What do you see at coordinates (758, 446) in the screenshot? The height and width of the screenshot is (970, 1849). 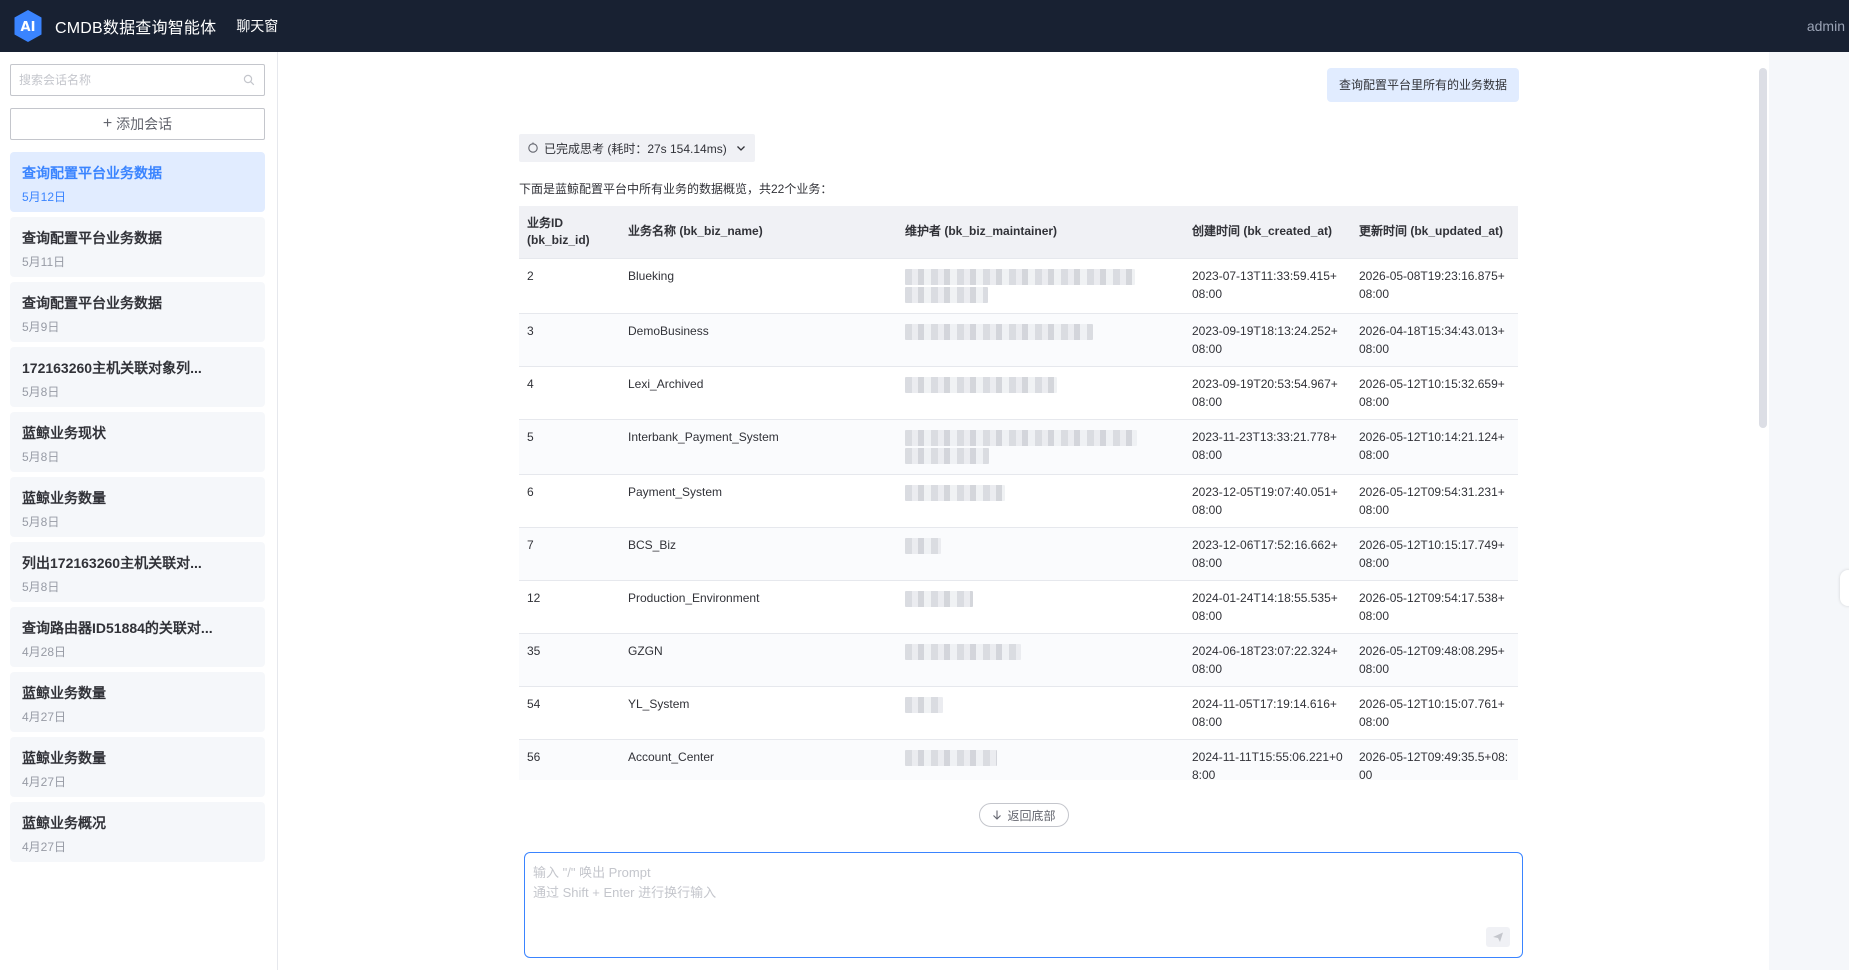 I see `cell-biz-name: Interbank_Payment_System` at bounding box center [758, 446].